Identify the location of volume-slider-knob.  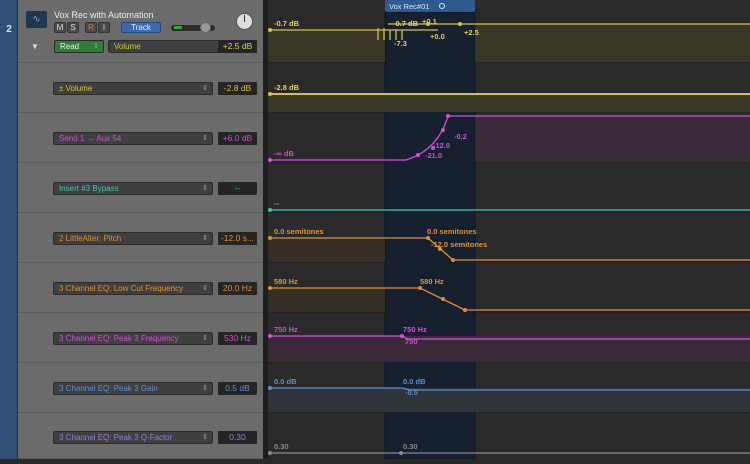
(205, 27).